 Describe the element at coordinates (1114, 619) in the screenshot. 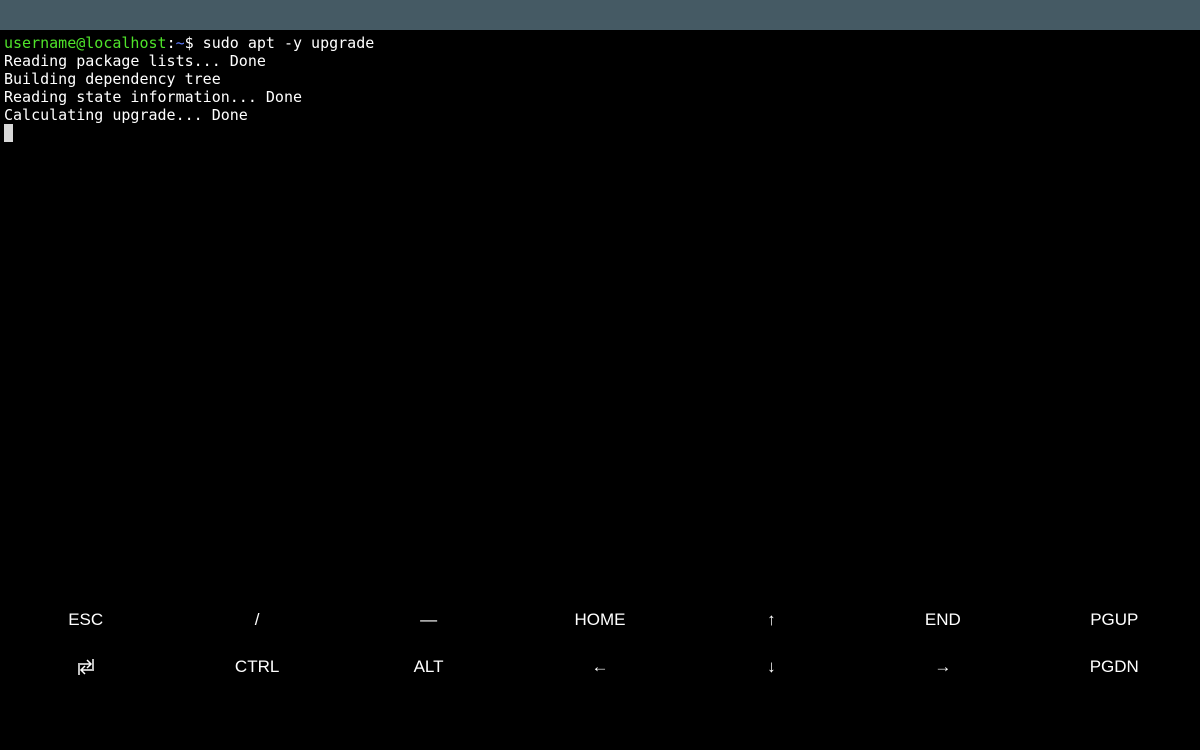

I see `pgup-key: PGUP` at that location.